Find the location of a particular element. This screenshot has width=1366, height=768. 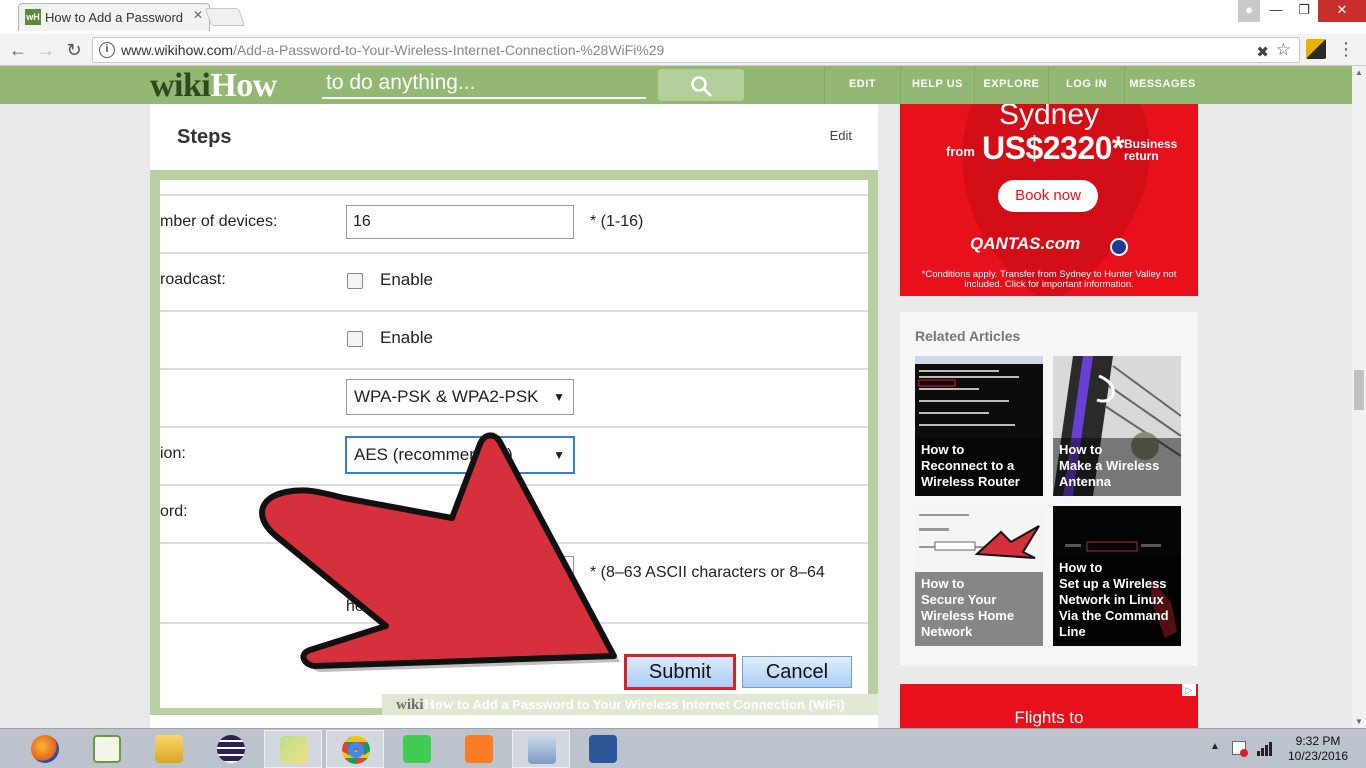

nav-messages: MESSAGES is located at coordinates (1162, 85).